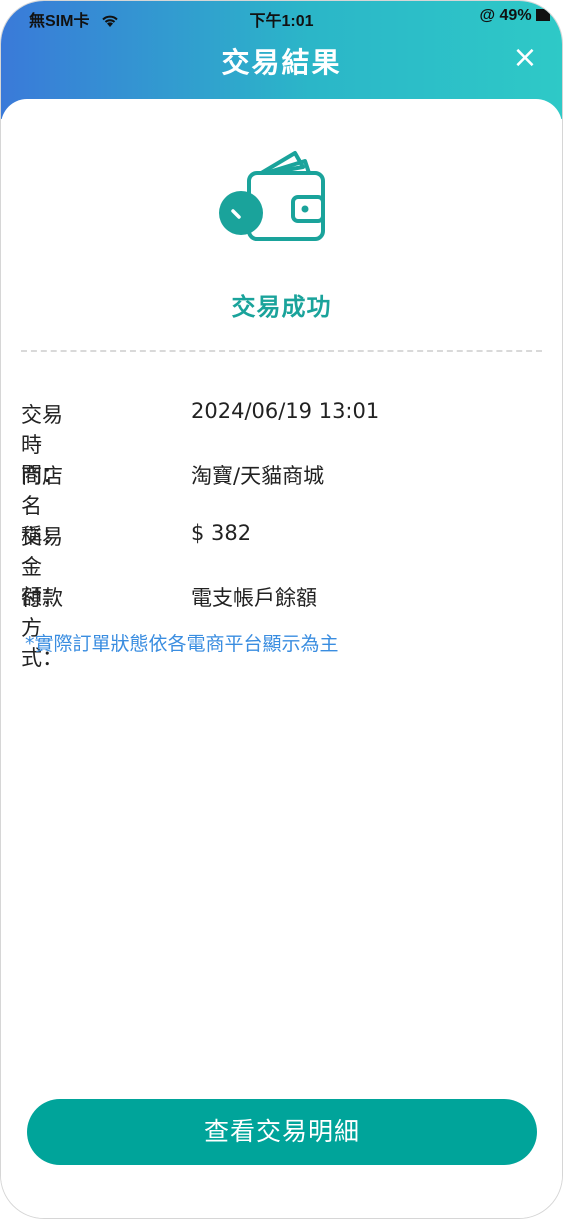  What do you see at coordinates (258, 476) in the screenshot?
I see `detail-value: 淘寶/天貓商城` at bounding box center [258, 476].